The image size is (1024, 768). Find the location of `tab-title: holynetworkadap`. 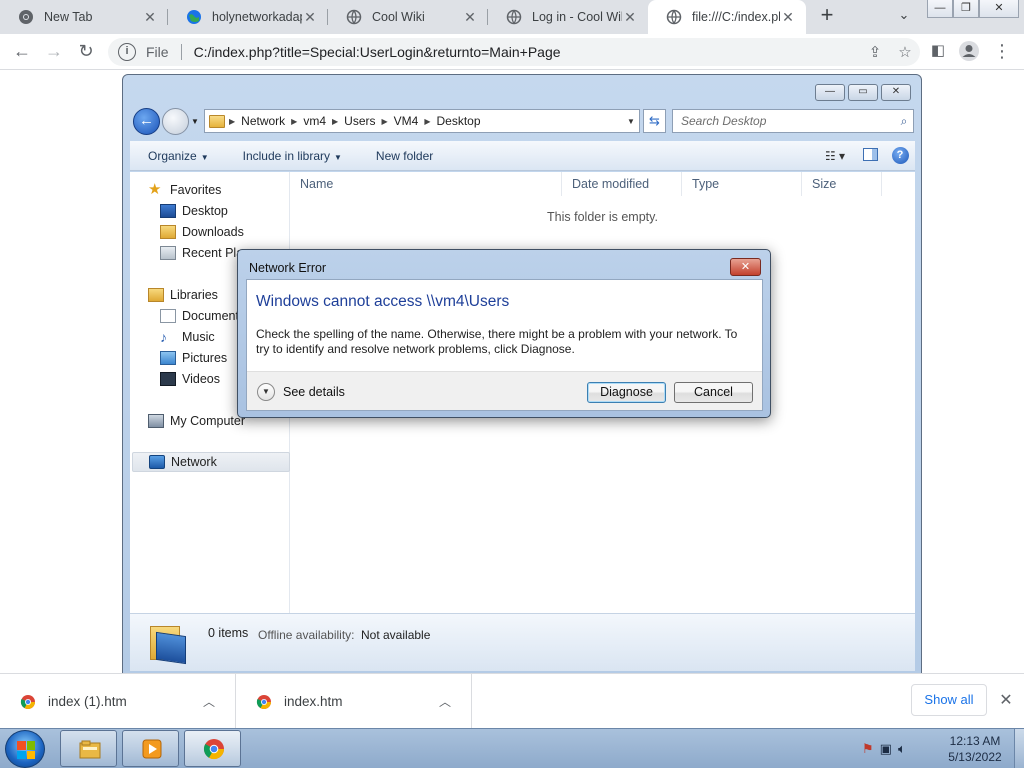

tab-title: holynetworkadap is located at coordinates (257, 17).